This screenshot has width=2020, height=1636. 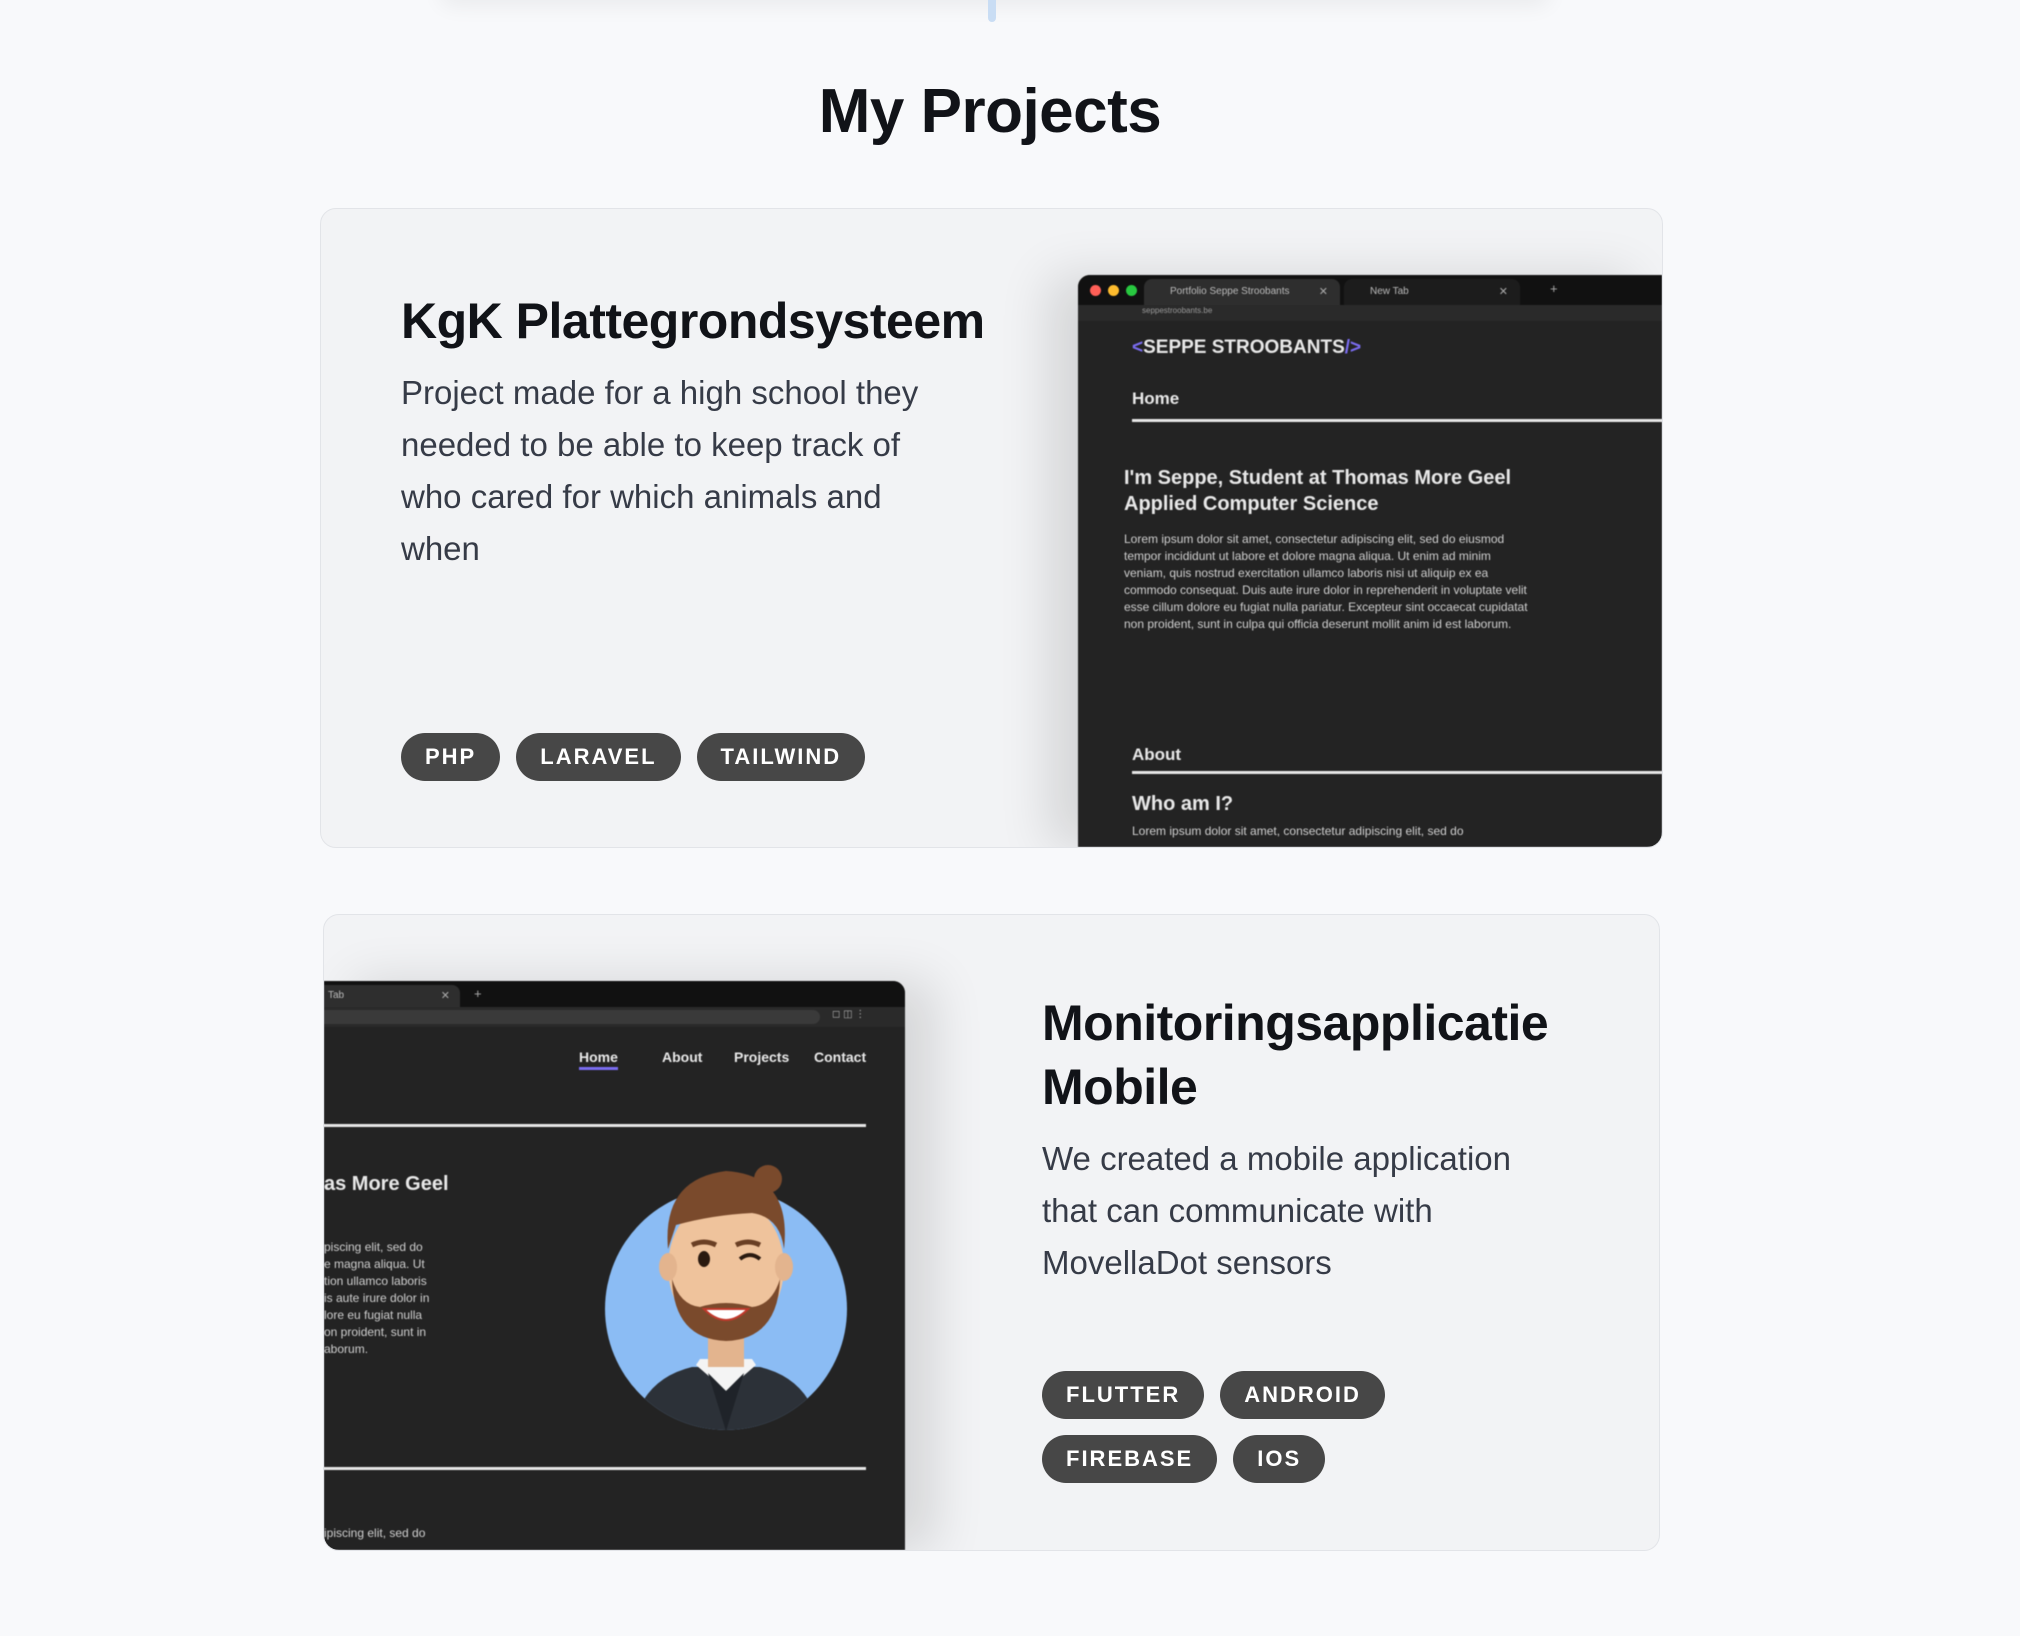 What do you see at coordinates (614, 994) in the screenshot?
I see `browser-tab-bar: Tab ✕ +` at bounding box center [614, 994].